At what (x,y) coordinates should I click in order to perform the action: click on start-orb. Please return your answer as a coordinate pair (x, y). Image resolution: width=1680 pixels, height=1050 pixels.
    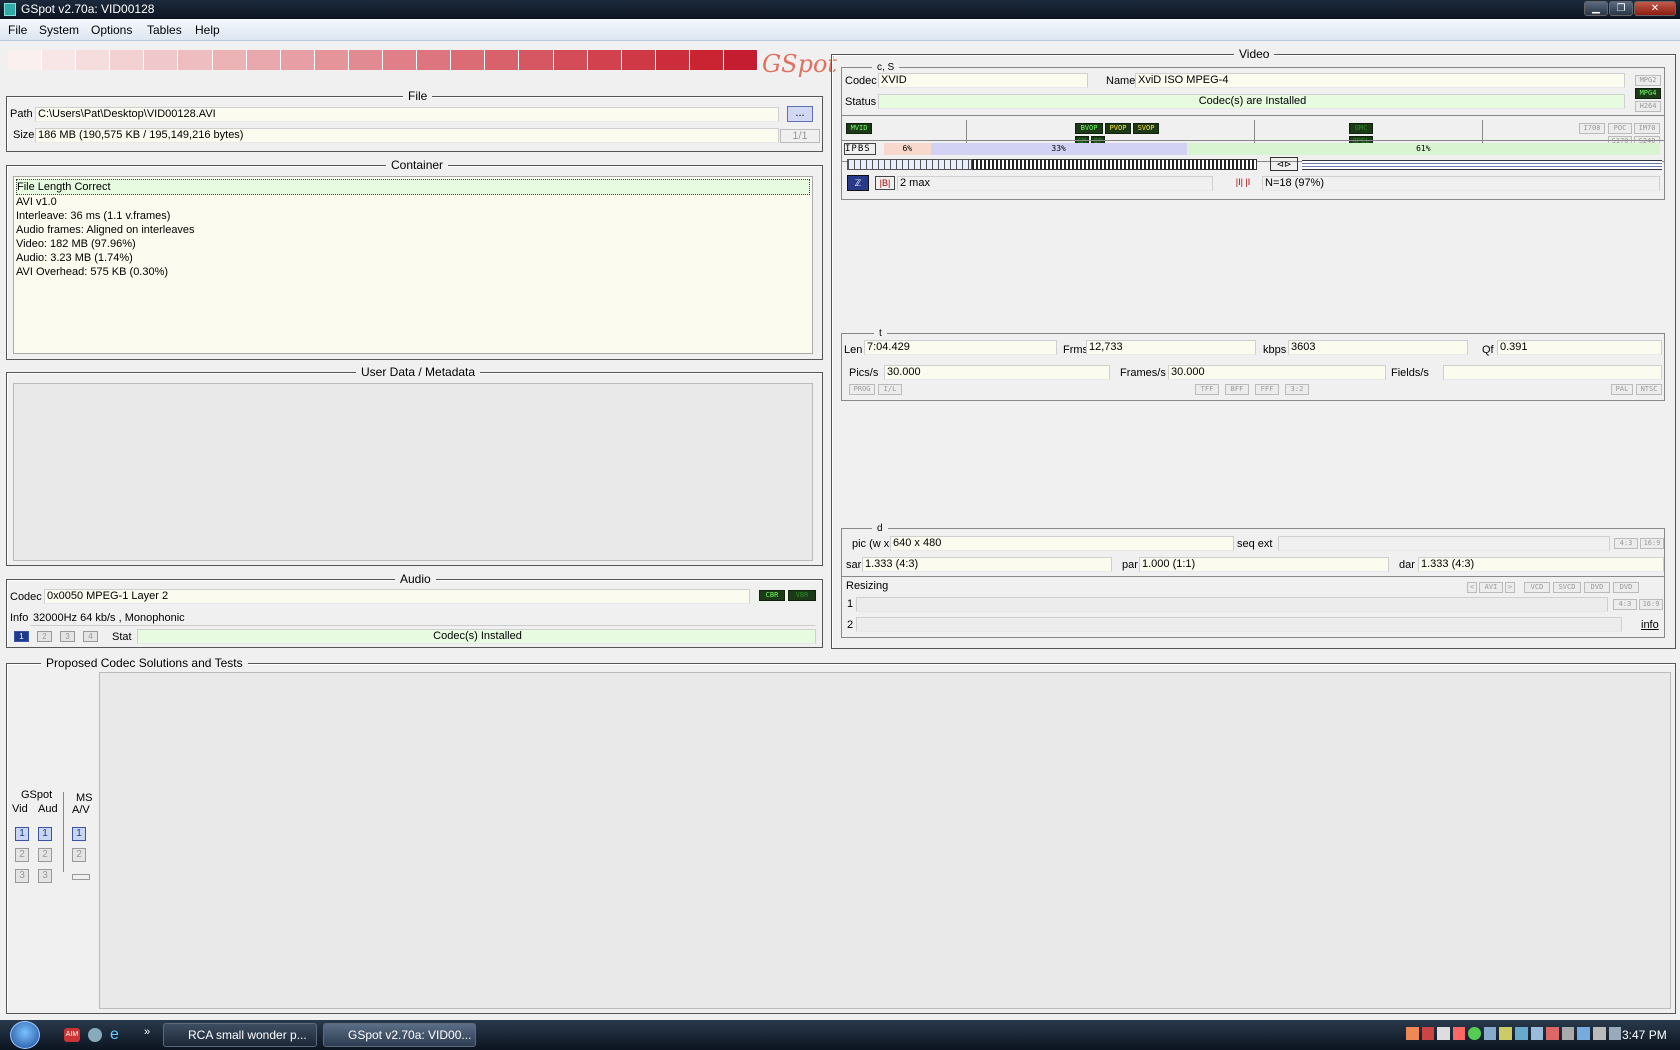
    Looking at the image, I should click on (25, 1035).